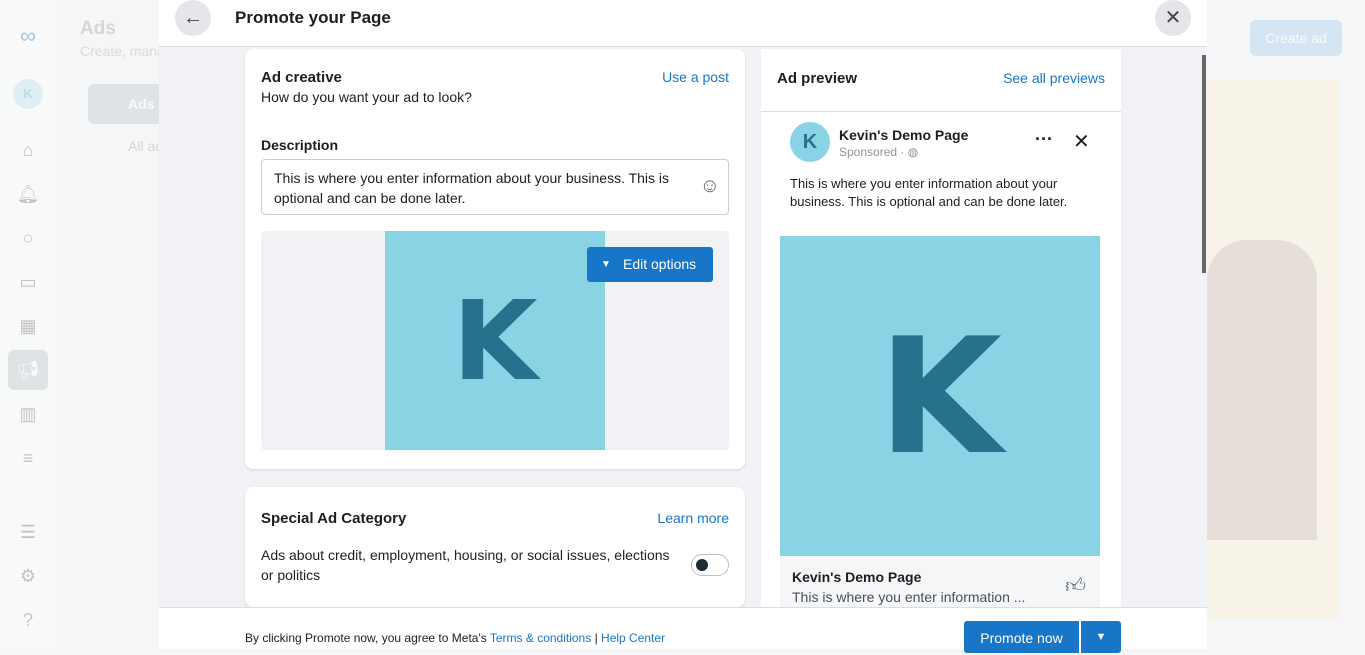 The height and width of the screenshot is (655, 1365). Describe the element at coordinates (28, 94) in the screenshot. I see `avatar: K` at that location.